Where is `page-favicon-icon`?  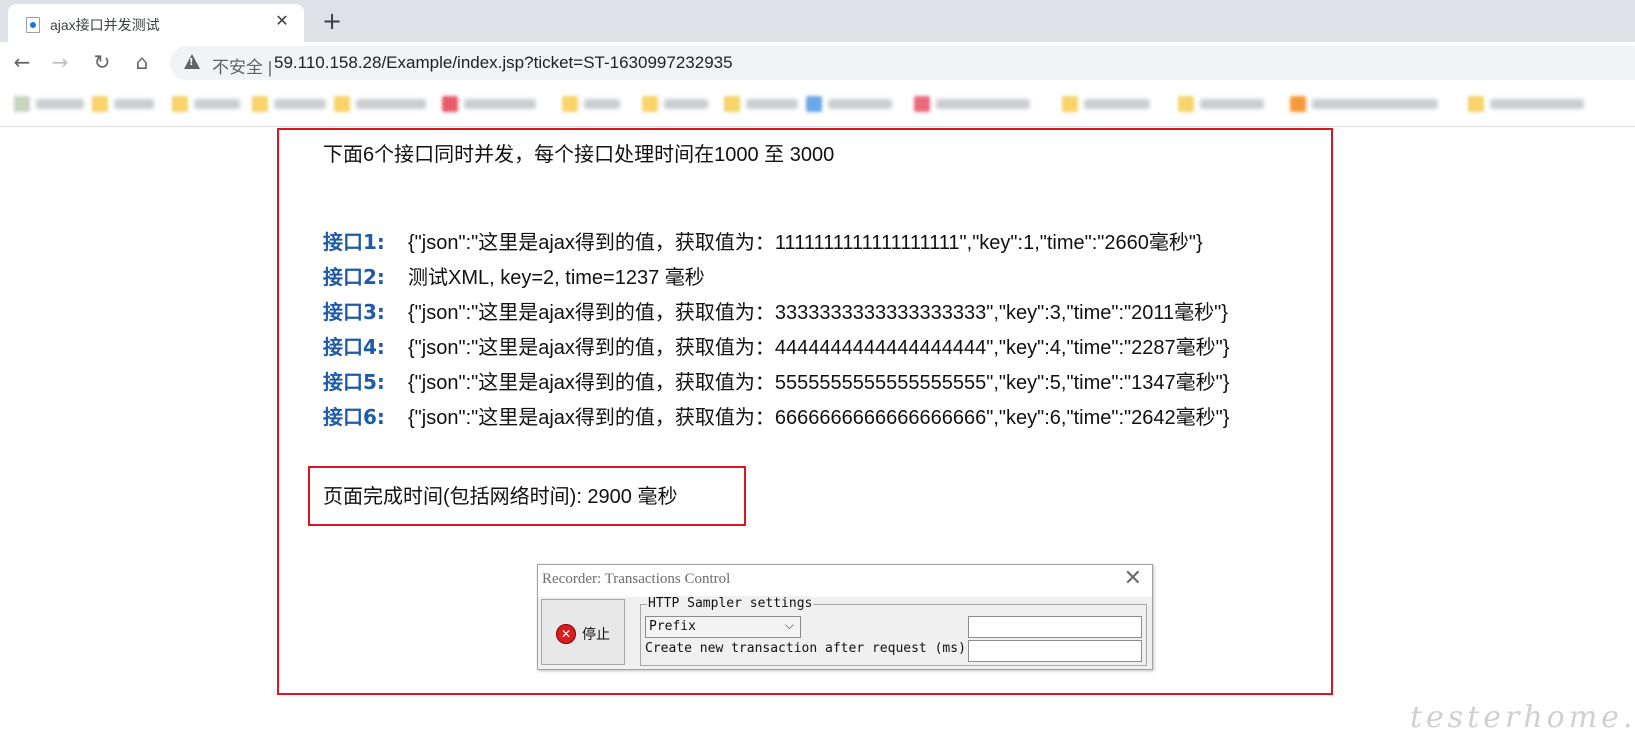
page-favicon-icon is located at coordinates (33, 25).